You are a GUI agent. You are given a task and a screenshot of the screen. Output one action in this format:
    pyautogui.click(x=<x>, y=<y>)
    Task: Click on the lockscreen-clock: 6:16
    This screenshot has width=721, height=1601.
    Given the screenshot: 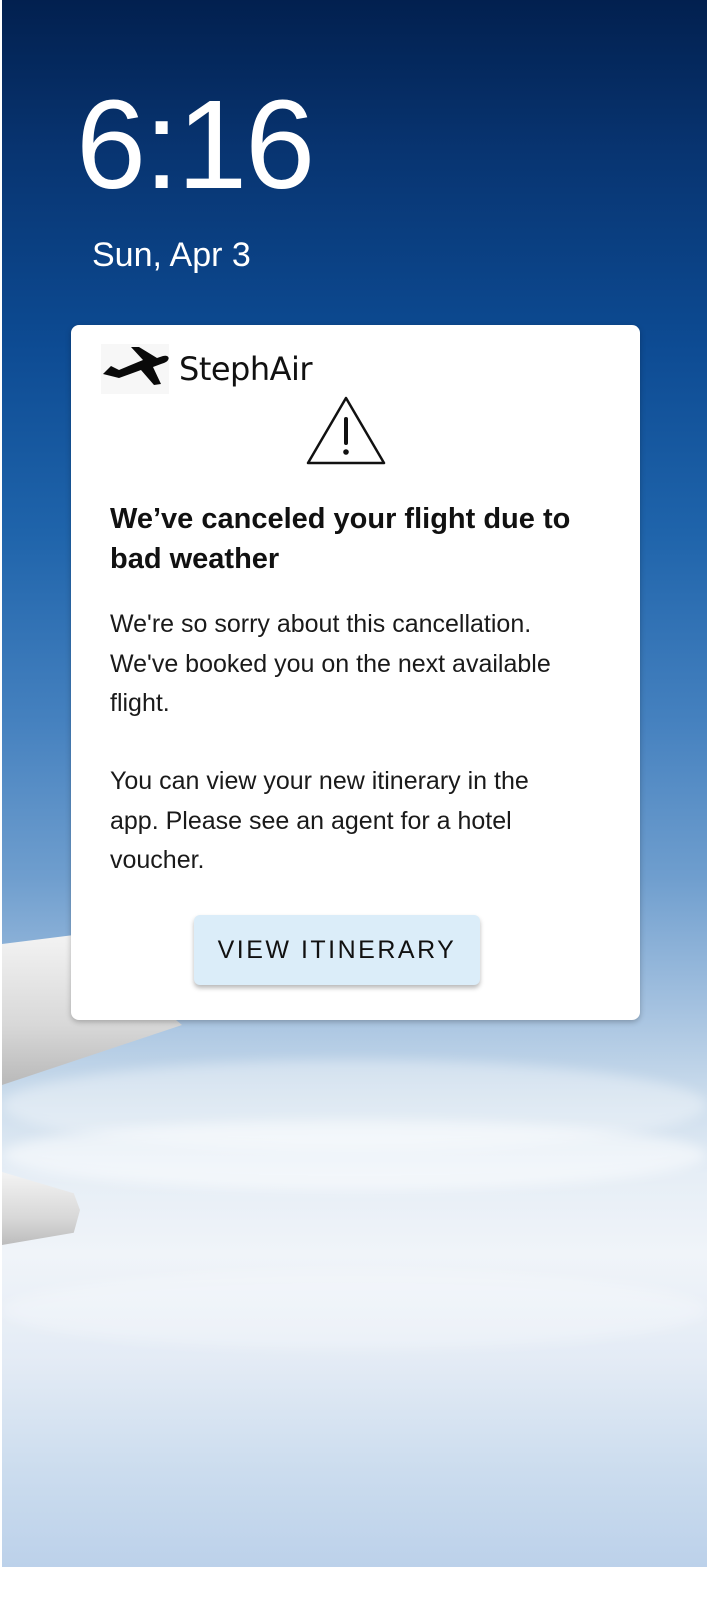 What is the action you would take?
    pyautogui.click(x=195, y=144)
    